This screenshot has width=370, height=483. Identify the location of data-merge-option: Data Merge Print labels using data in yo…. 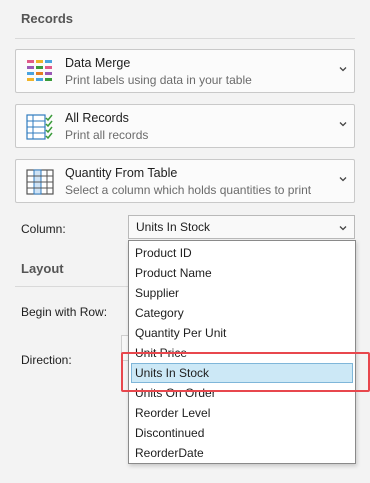
(185, 71).